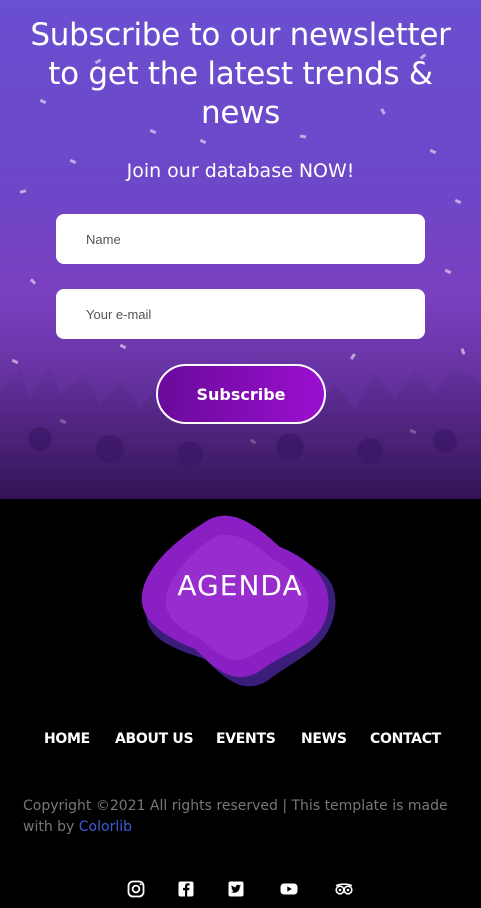 The width and height of the screenshot is (481, 908). I want to click on nav-events: EVENTS, so click(246, 739).